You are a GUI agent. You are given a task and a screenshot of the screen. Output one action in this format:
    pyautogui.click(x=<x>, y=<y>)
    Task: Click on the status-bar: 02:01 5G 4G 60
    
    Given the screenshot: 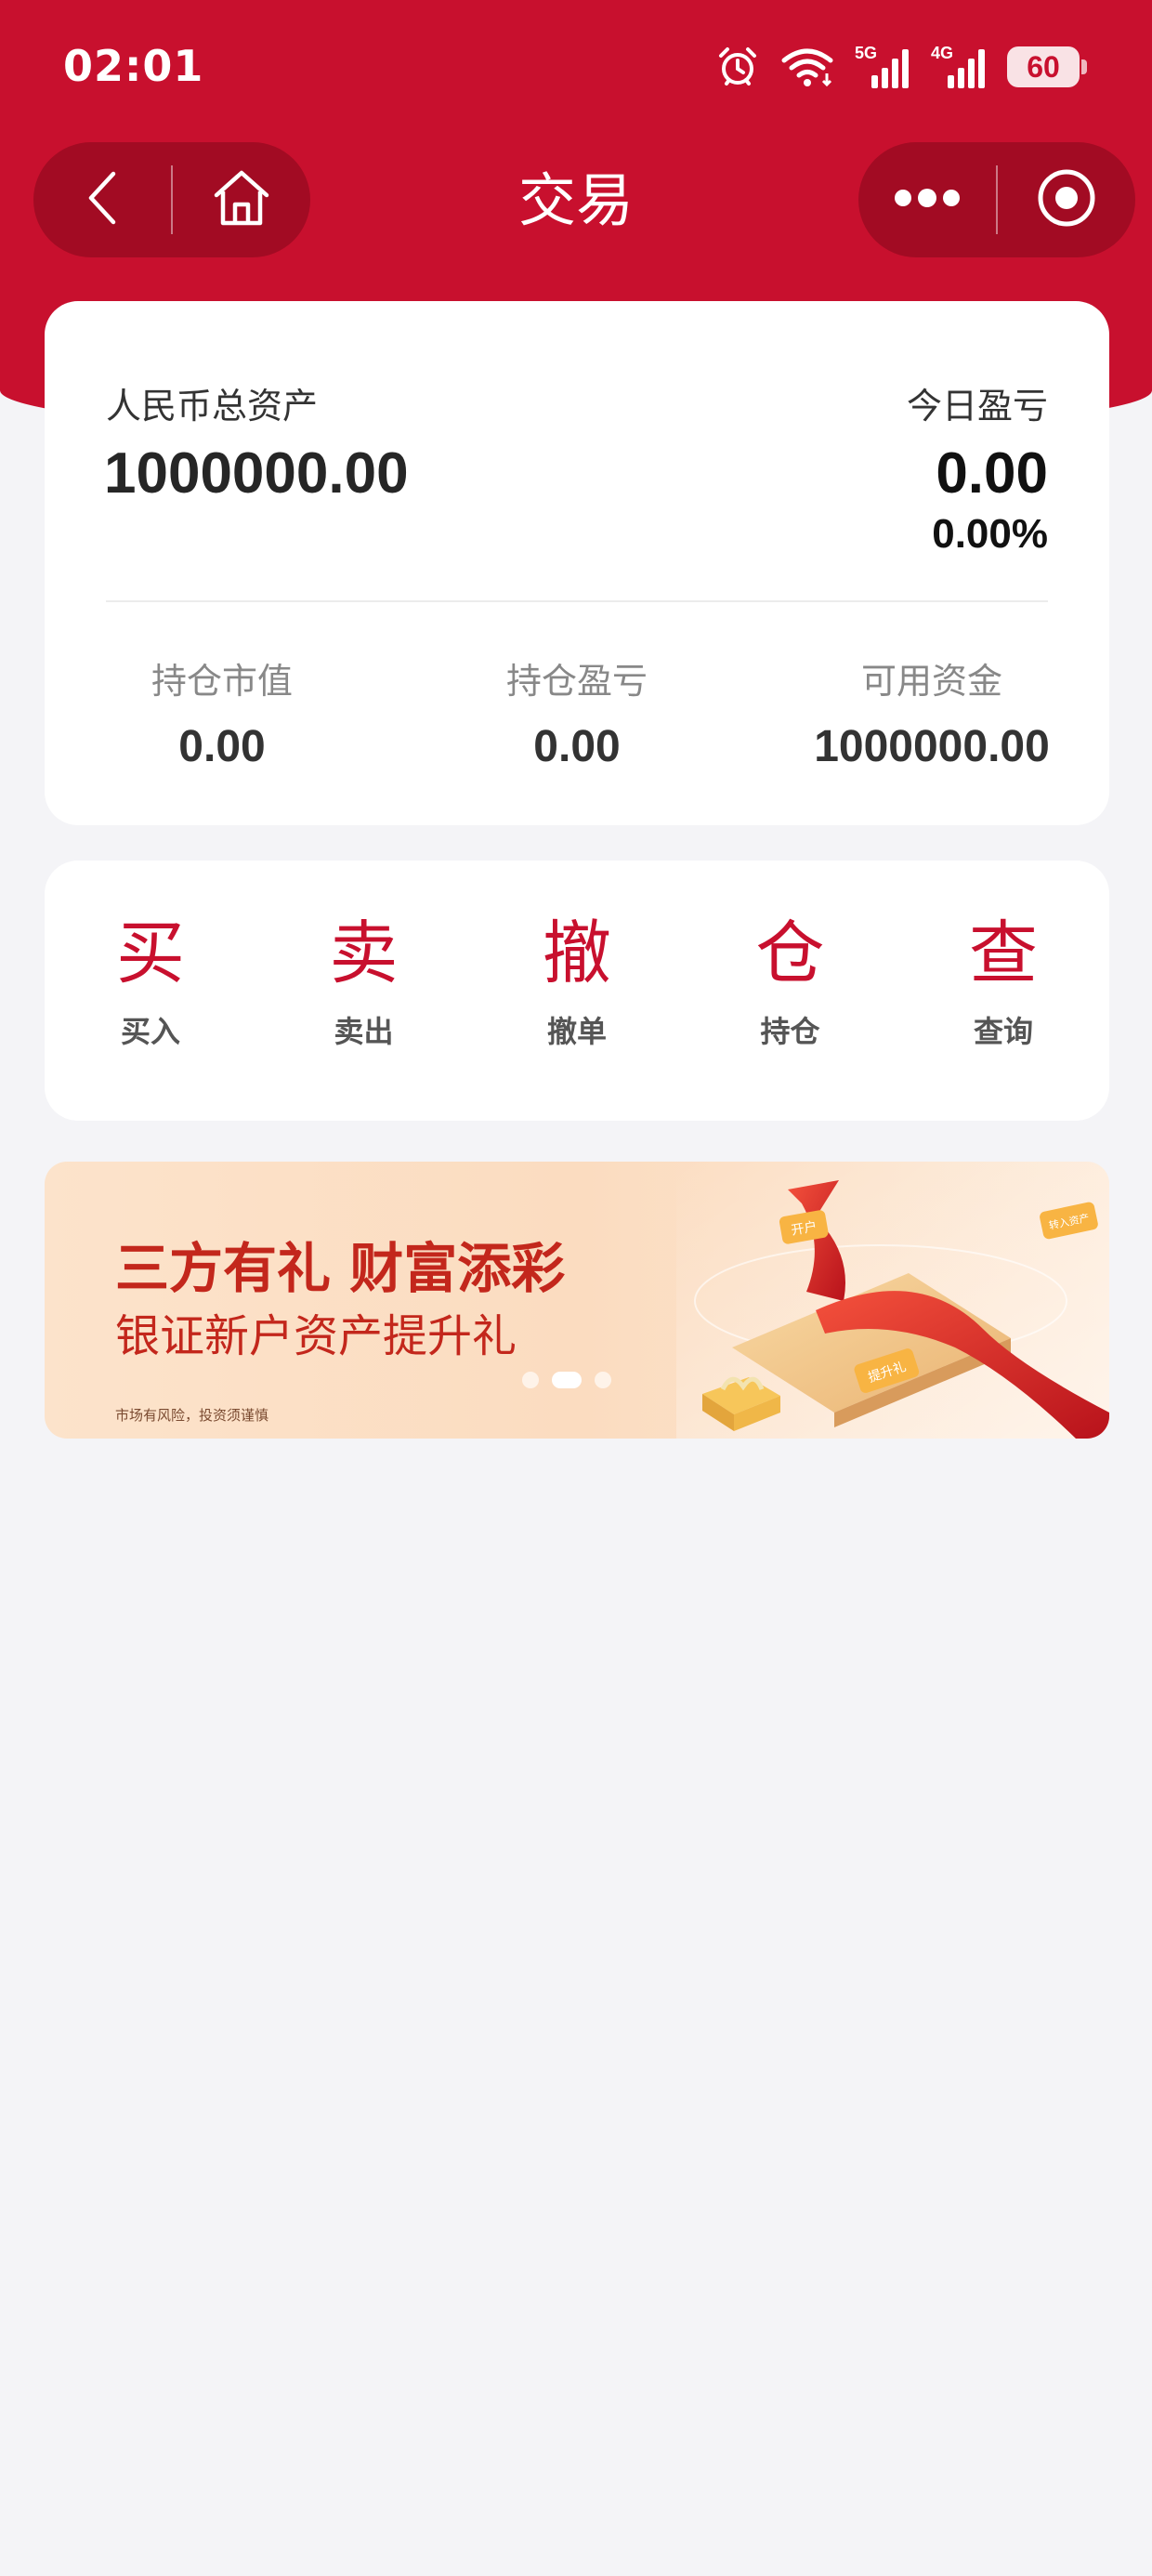 What is the action you would take?
    pyautogui.click(x=576, y=69)
    